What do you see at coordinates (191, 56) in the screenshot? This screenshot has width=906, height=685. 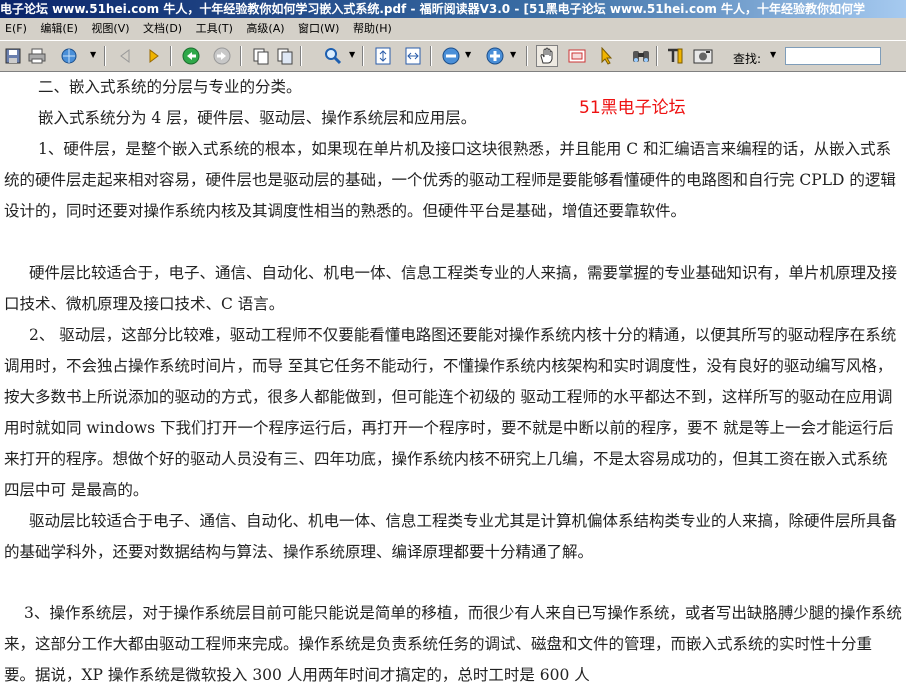 I see `back-icon` at bounding box center [191, 56].